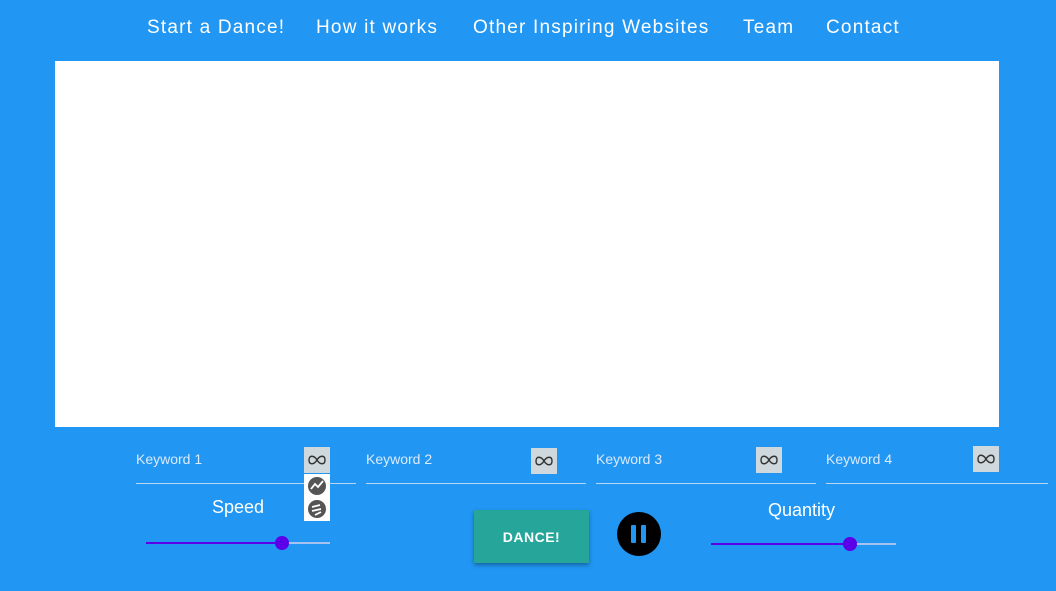  Describe the element at coordinates (768, 28) in the screenshot. I see `nav-team: Team` at that location.